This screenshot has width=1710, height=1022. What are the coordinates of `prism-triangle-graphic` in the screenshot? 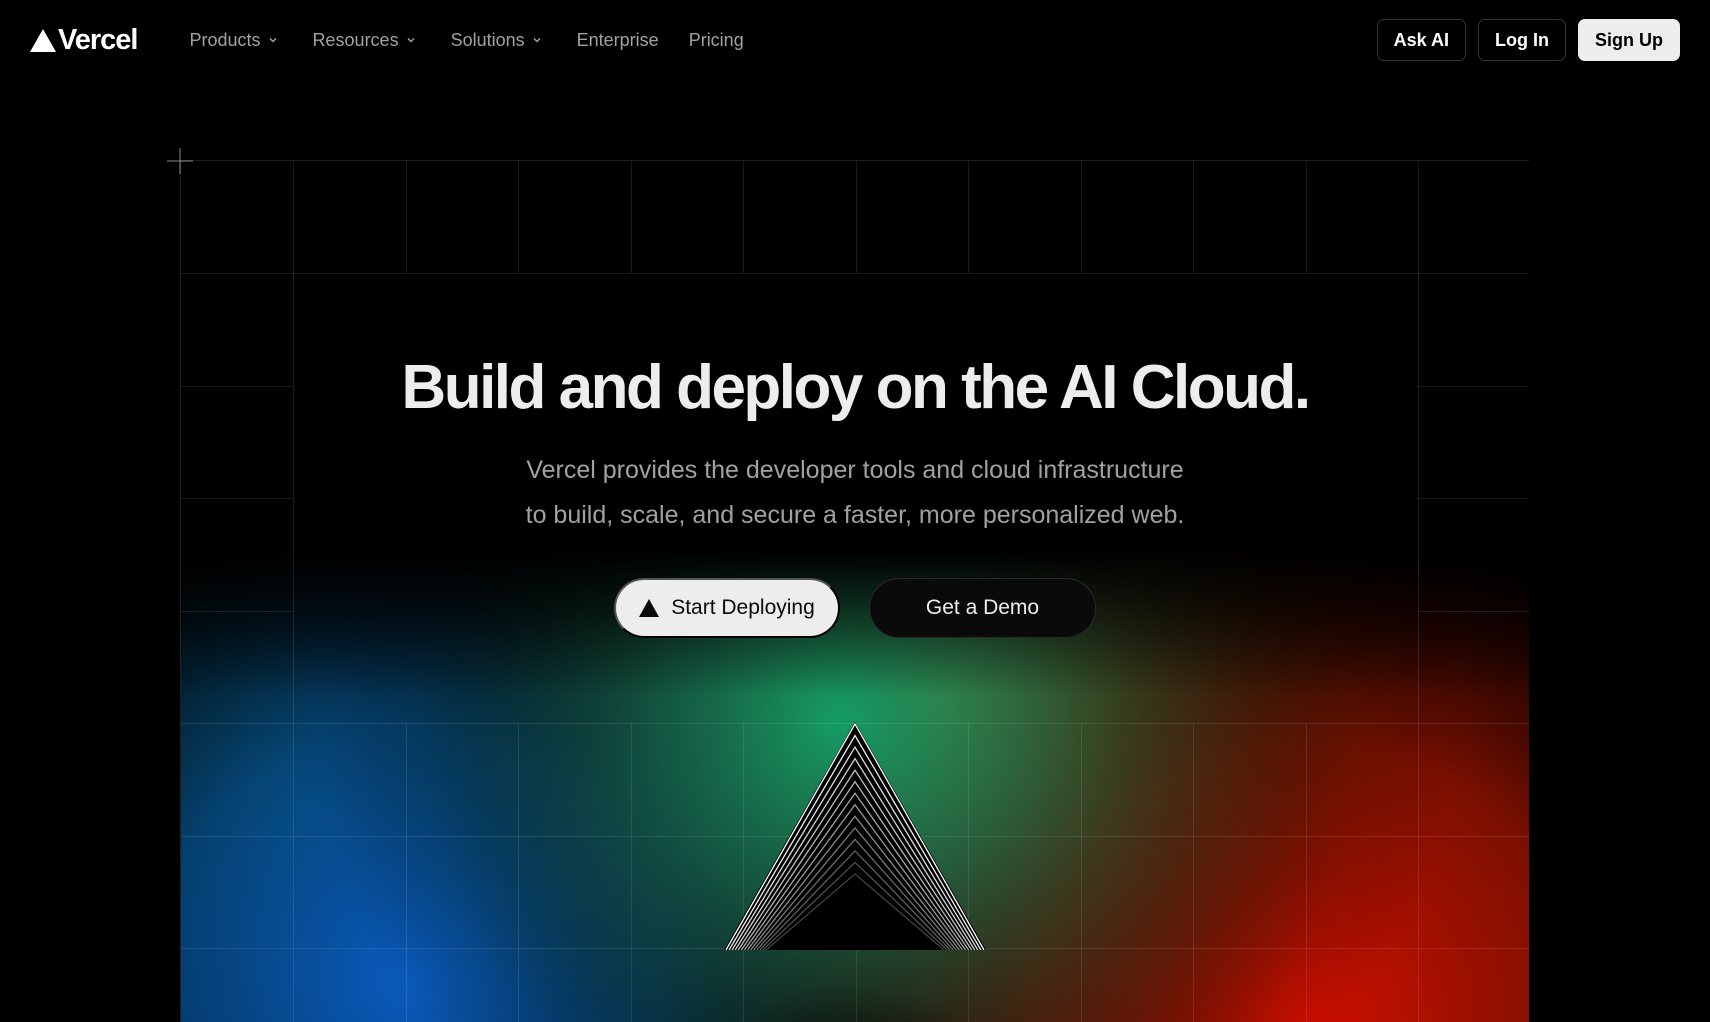 It's located at (855, 836).